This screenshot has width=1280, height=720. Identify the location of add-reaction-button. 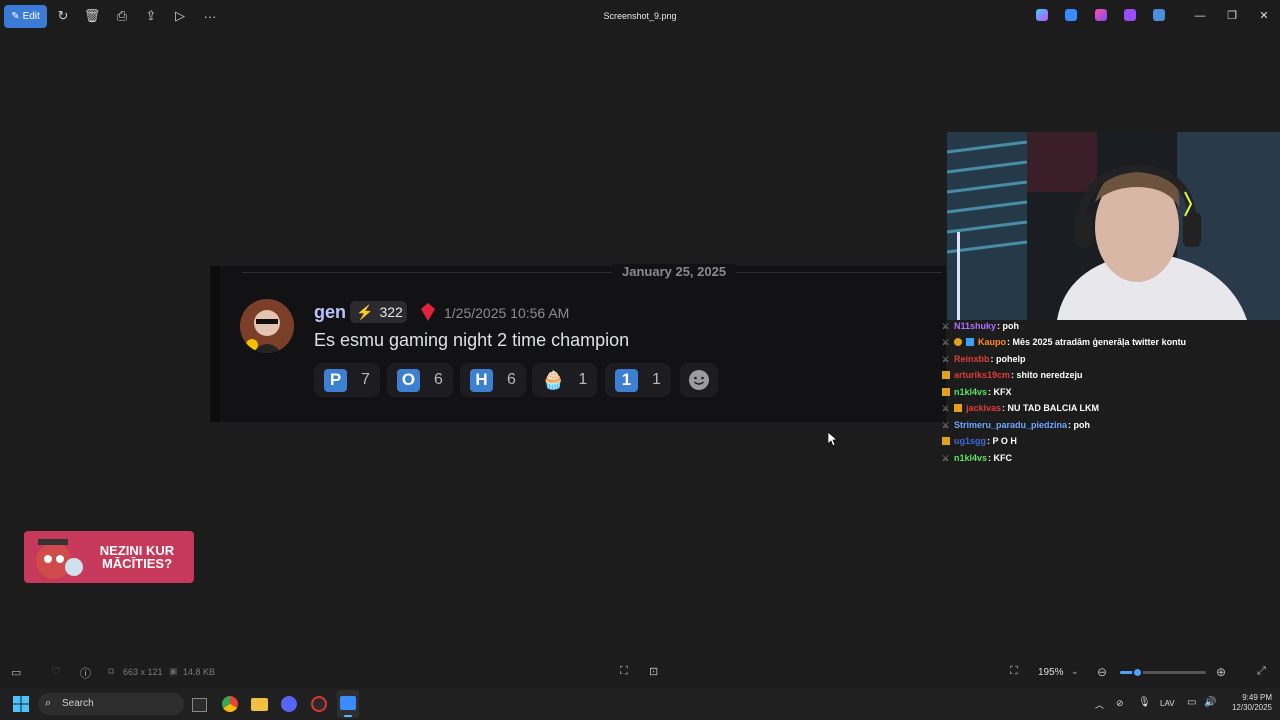
(699, 380).